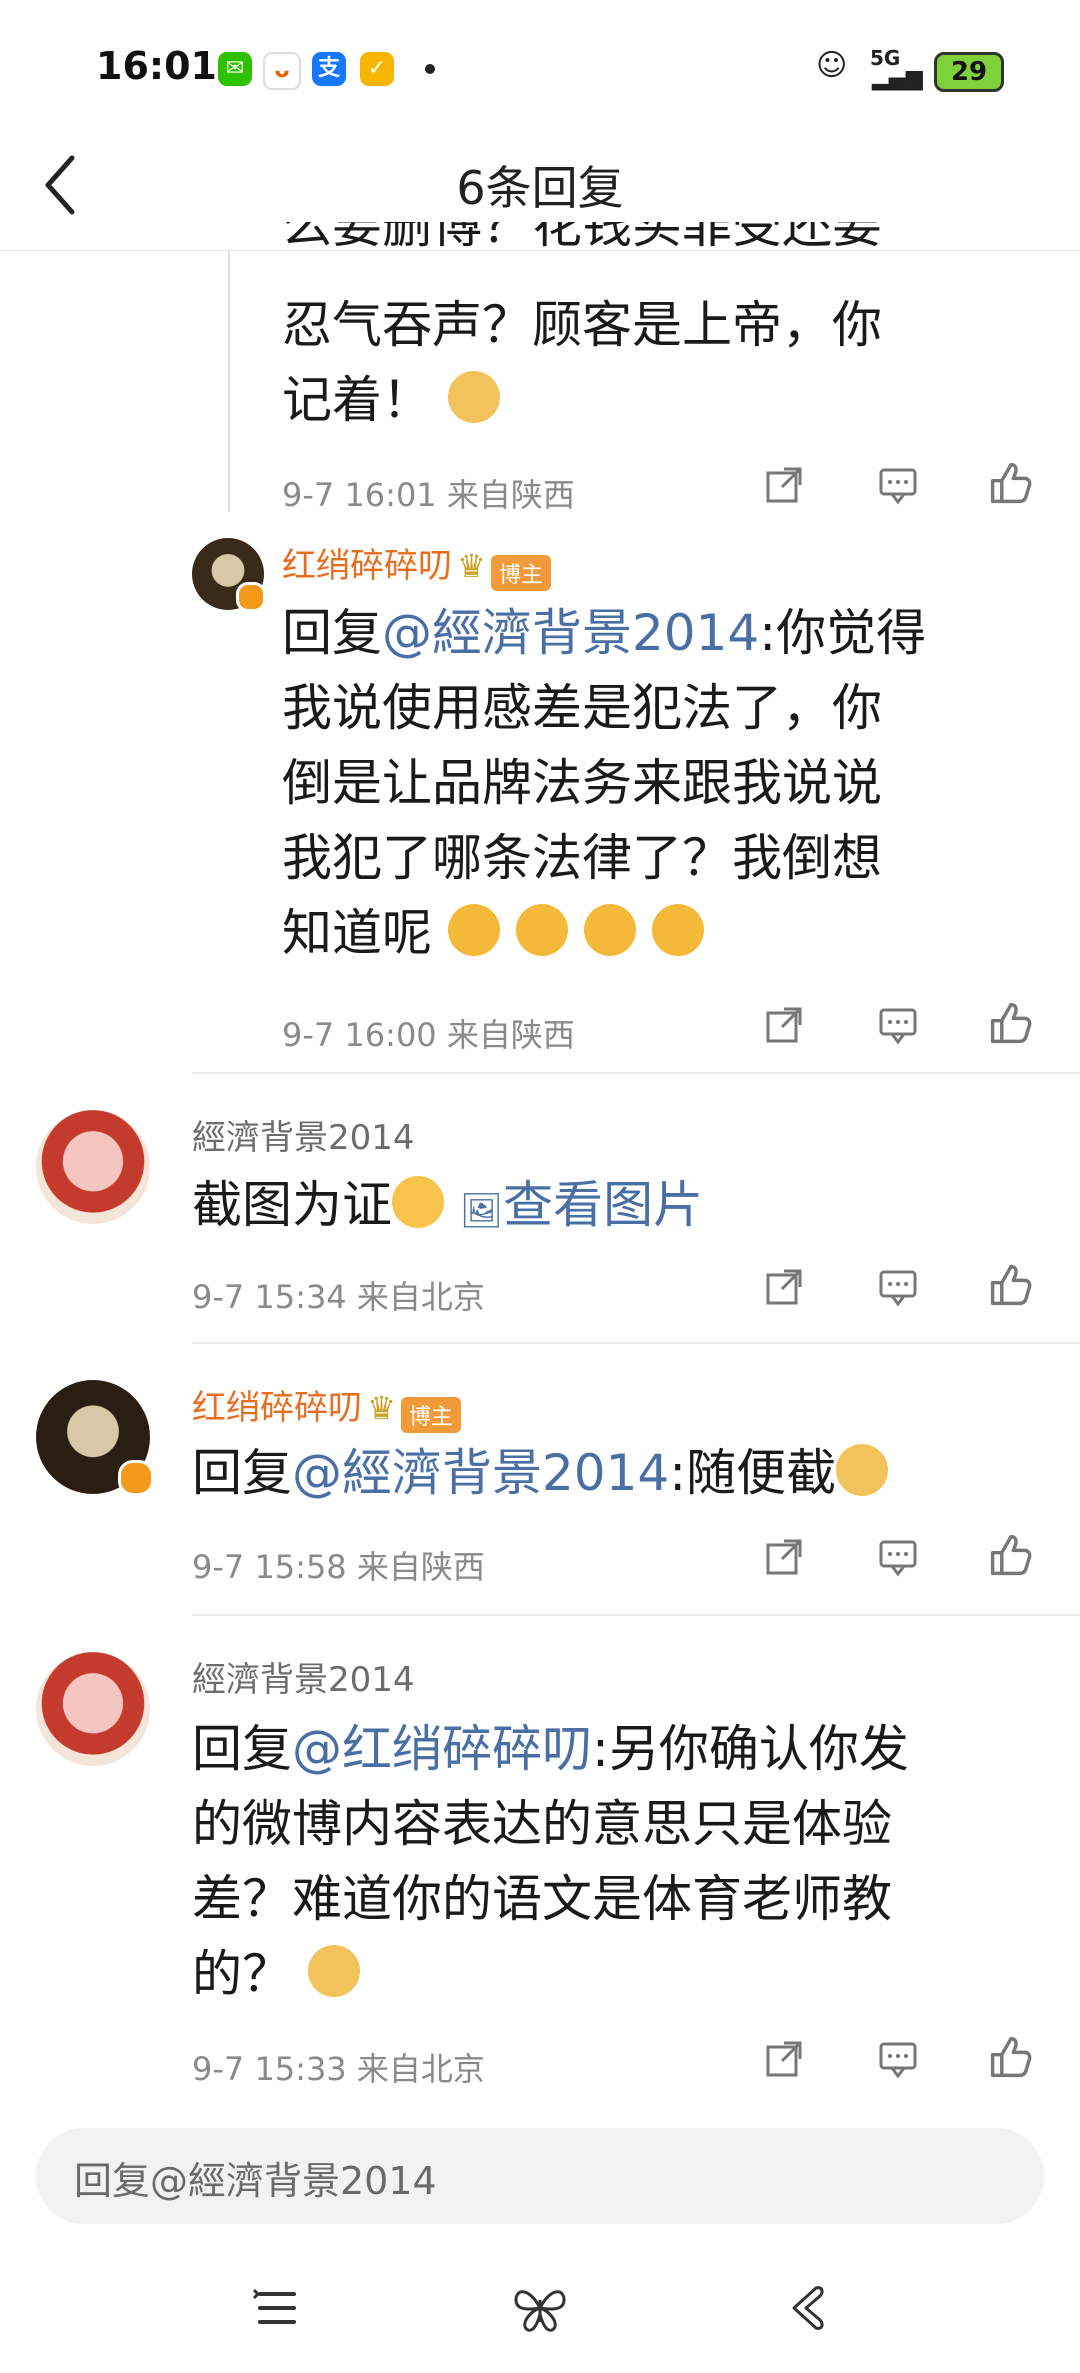  Describe the element at coordinates (832, 65) in the screenshot. I see `hotspot-icon: ☺` at that location.